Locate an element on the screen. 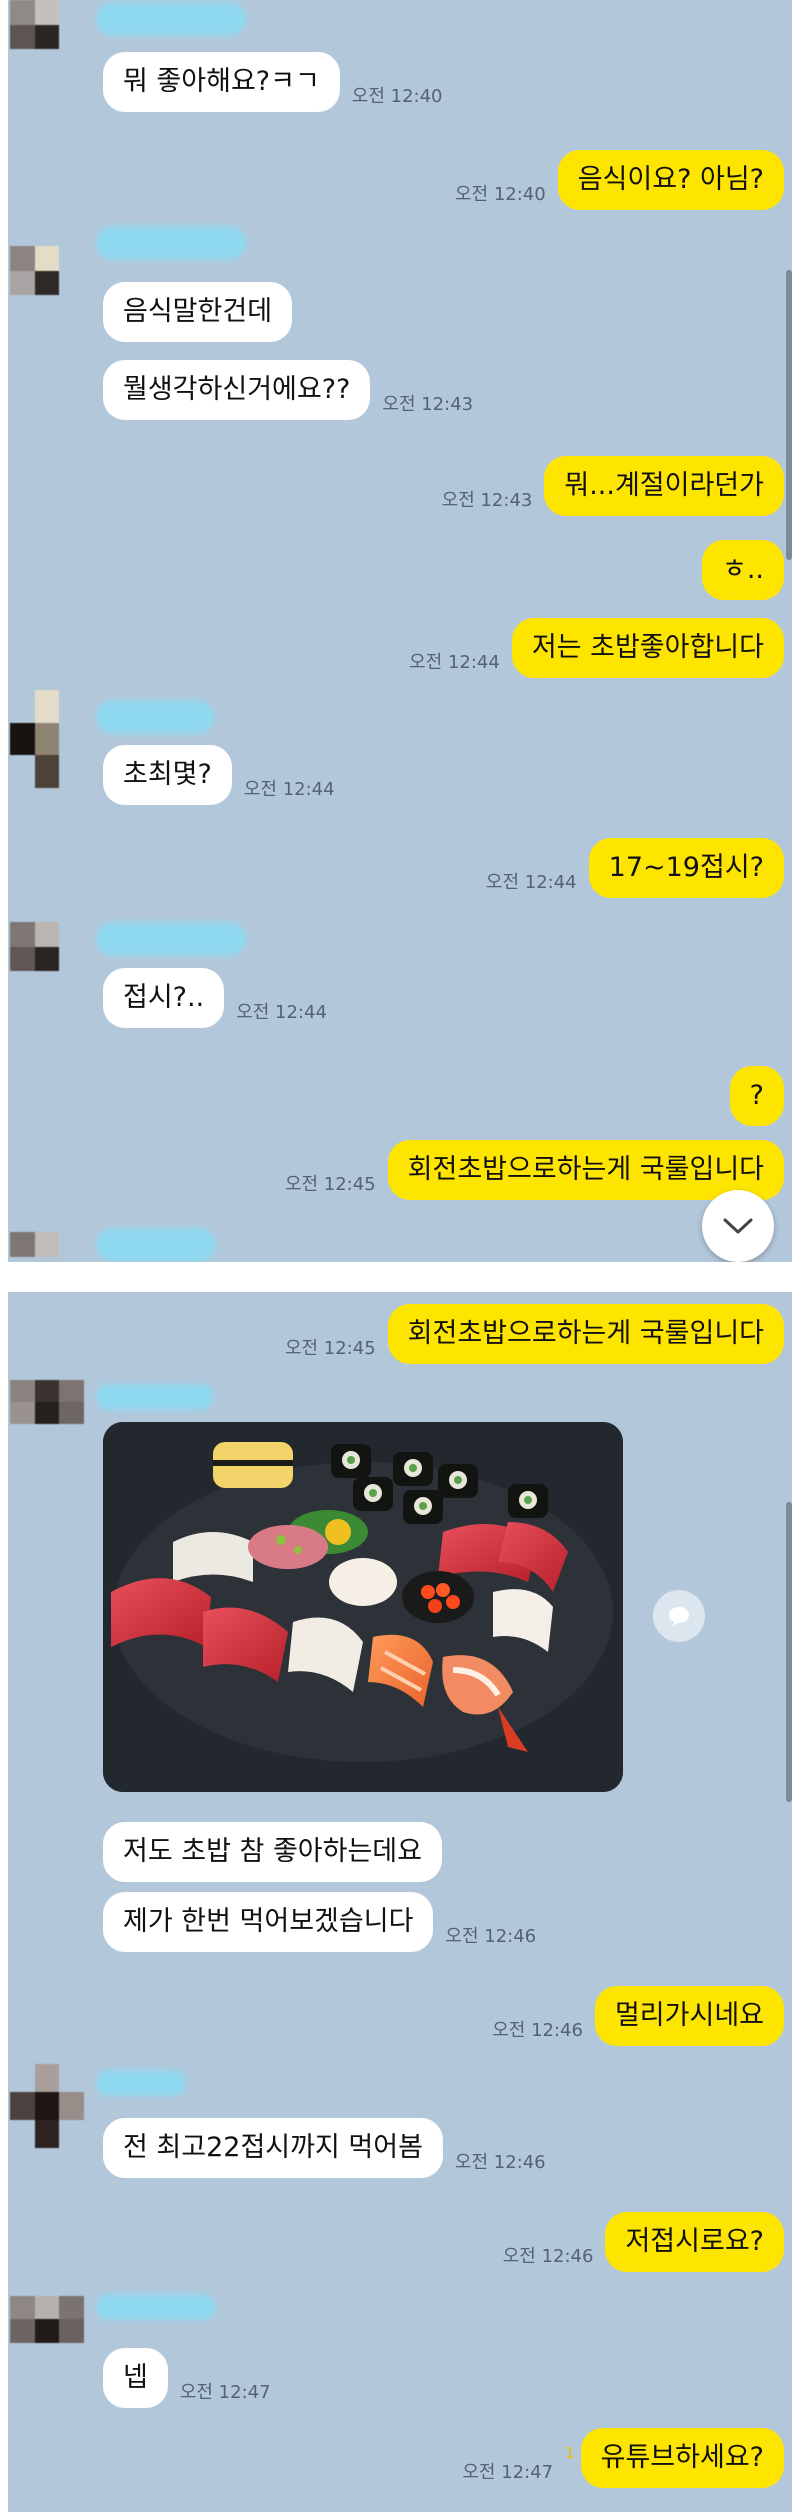 The width and height of the screenshot is (800, 2512). message-bubble: 음식말한건데 is located at coordinates (198, 312).